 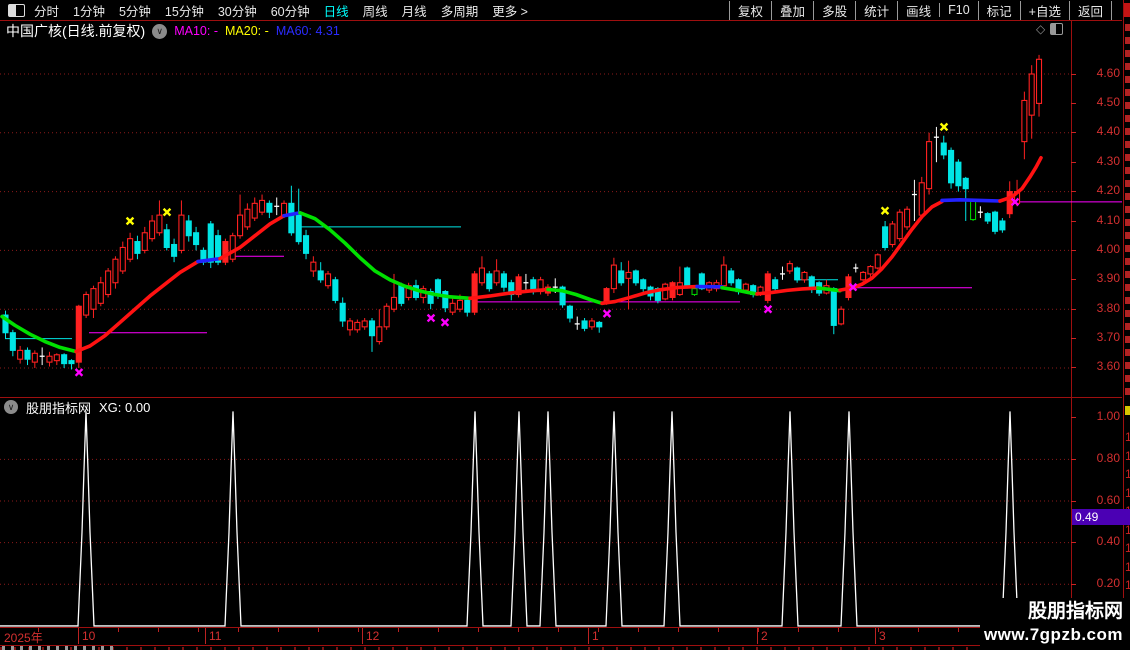 What do you see at coordinates (1127, 410) in the screenshot?
I see `clipped-yellow-fragment` at bounding box center [1127, 410].